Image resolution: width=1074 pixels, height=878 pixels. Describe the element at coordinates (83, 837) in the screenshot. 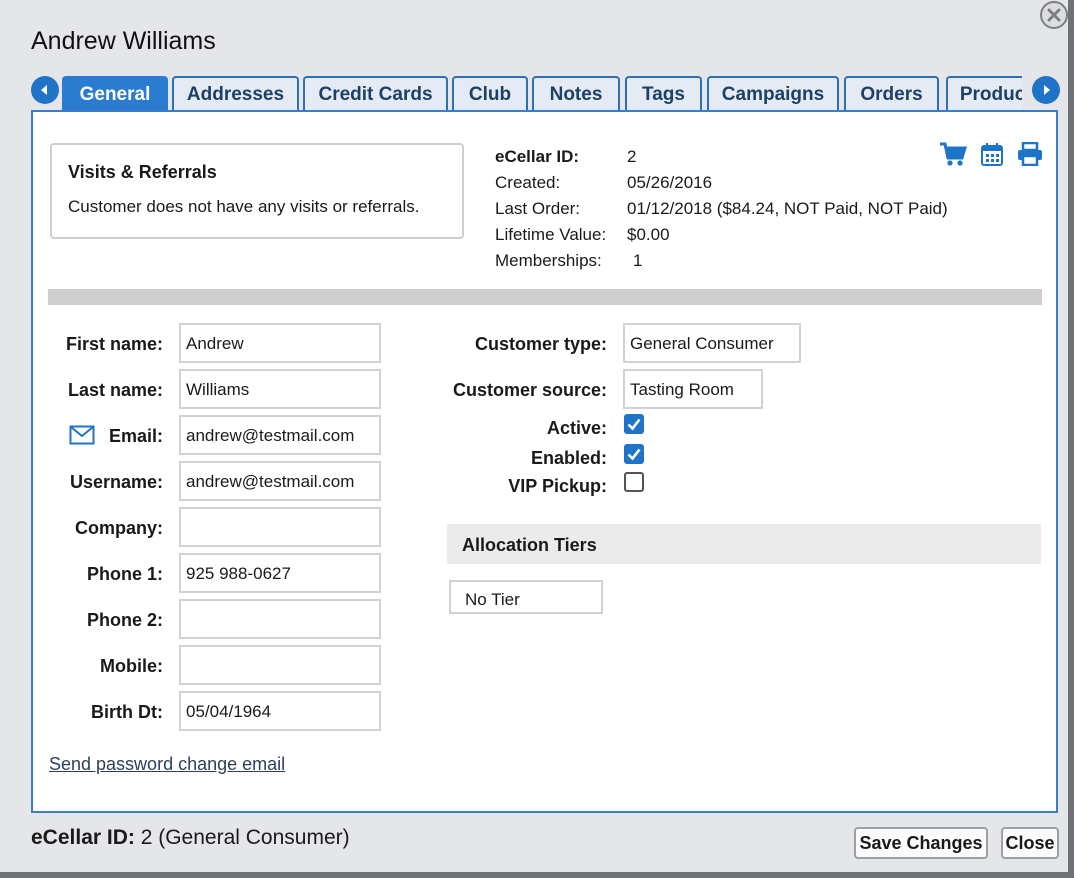

I see `footer-id-label: eCellar ID:` at that location.